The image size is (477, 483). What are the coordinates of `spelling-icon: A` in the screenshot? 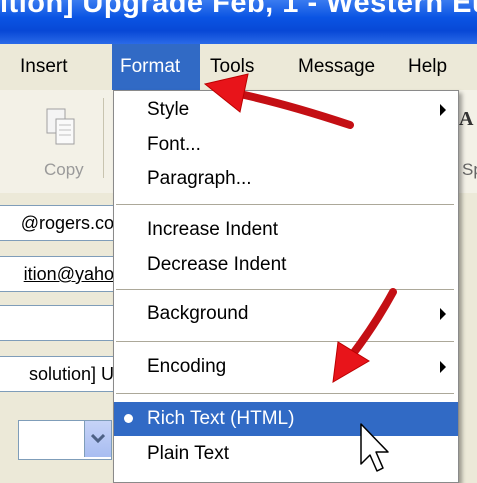 It's located at (466, 119).